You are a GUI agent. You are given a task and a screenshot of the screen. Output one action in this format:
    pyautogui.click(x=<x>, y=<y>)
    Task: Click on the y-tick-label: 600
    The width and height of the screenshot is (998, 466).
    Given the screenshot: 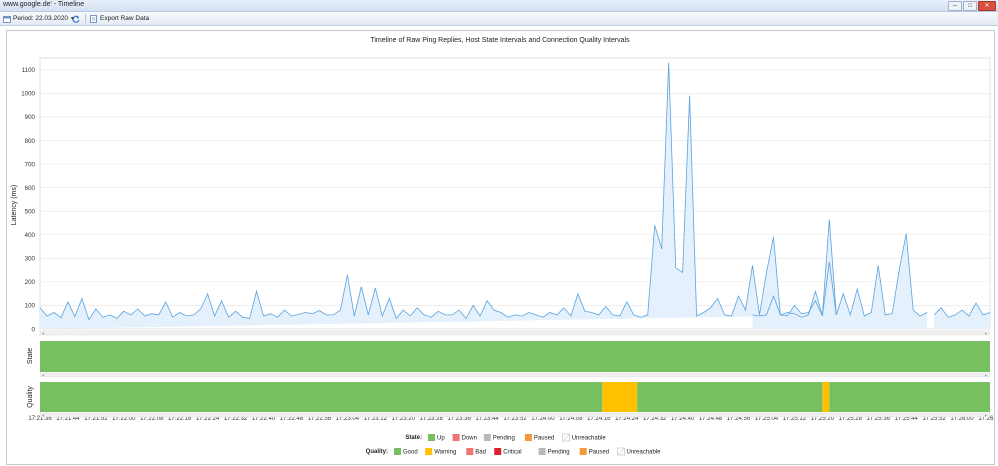 What is the action you would take?
    pyautogui.click(x=30, y=188)
    